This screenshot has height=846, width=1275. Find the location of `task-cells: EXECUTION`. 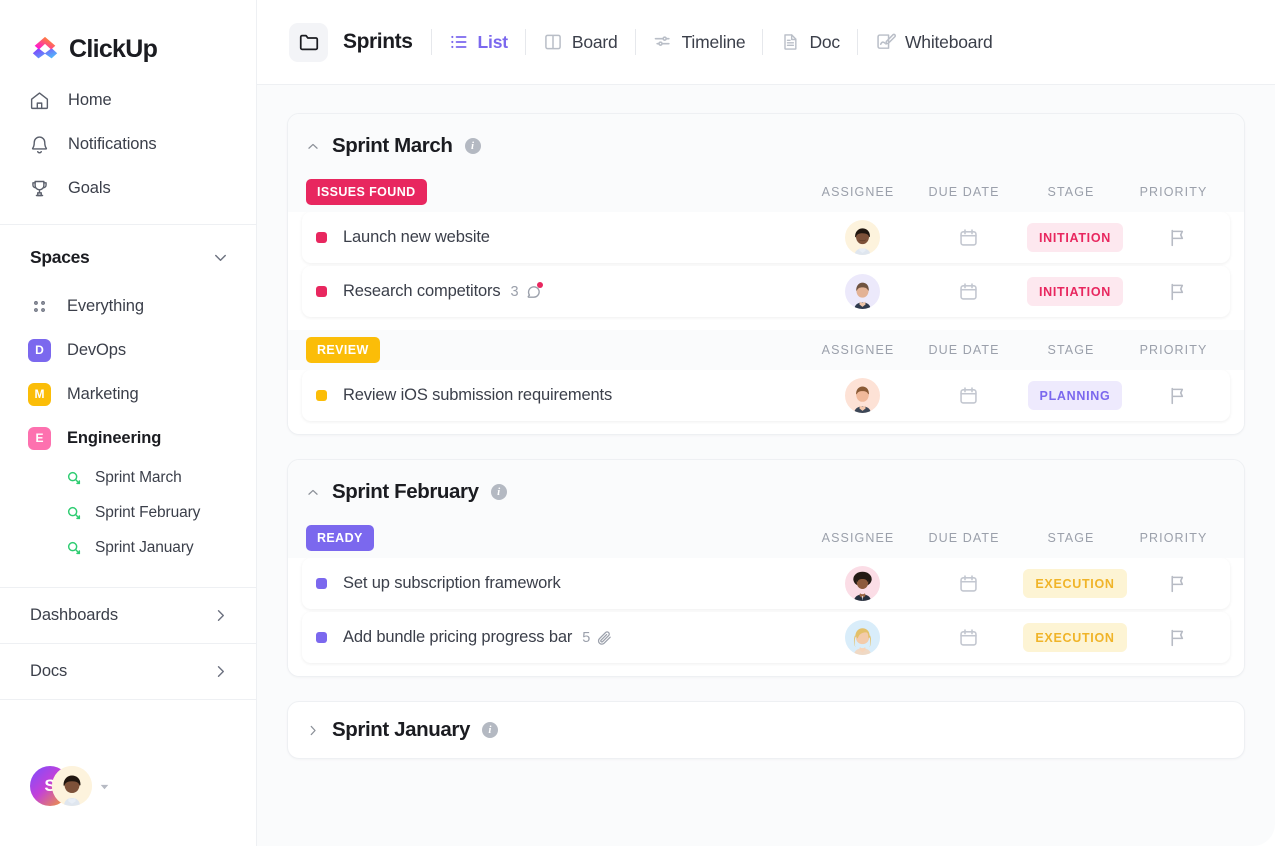

task-cells: EXECUTION is located at coordinates (1021, 583).